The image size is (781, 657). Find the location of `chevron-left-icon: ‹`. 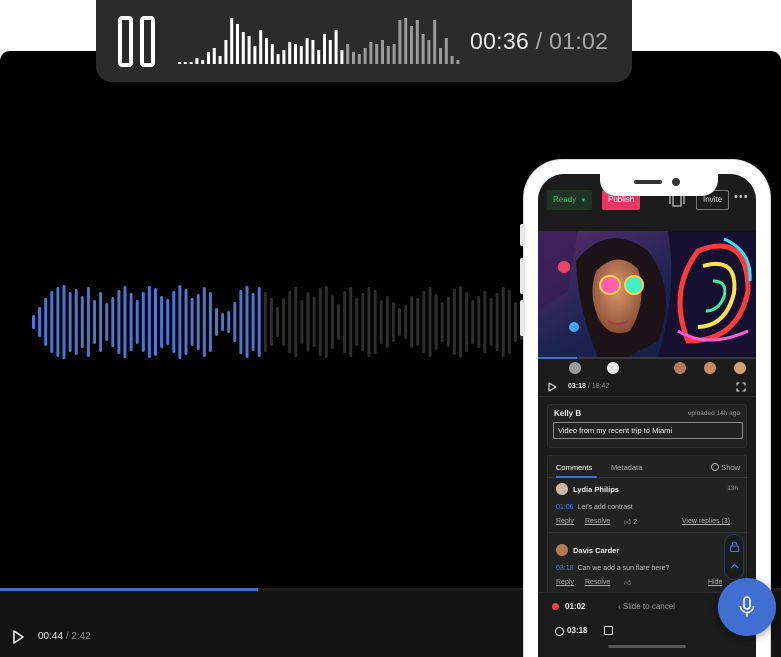

chevron-left-icon: ‹ is located at coordinates (619, 606).